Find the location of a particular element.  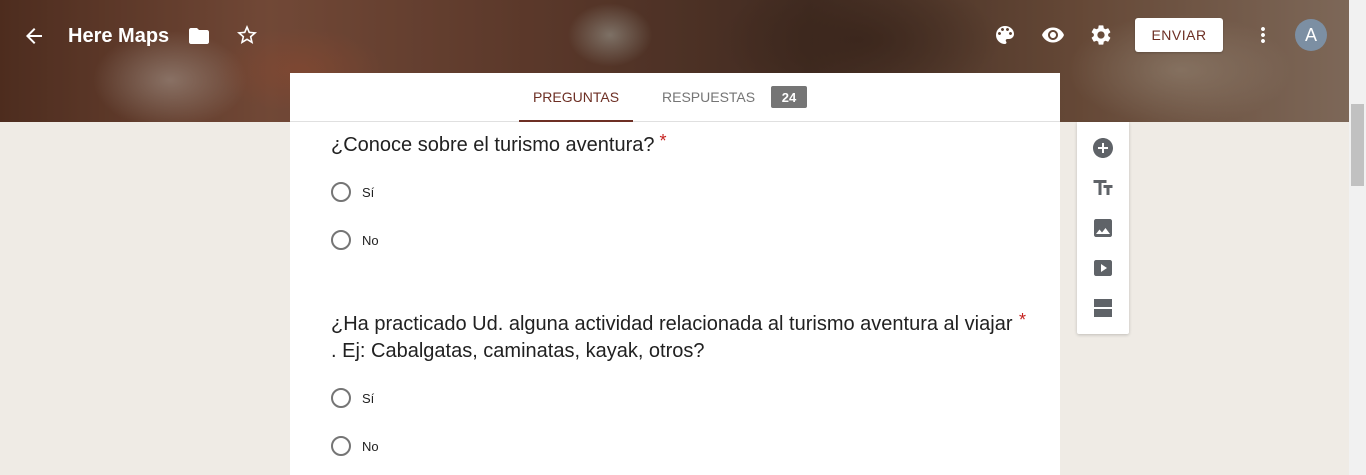

more-vert-icon is located at coordinates (1263, 35).